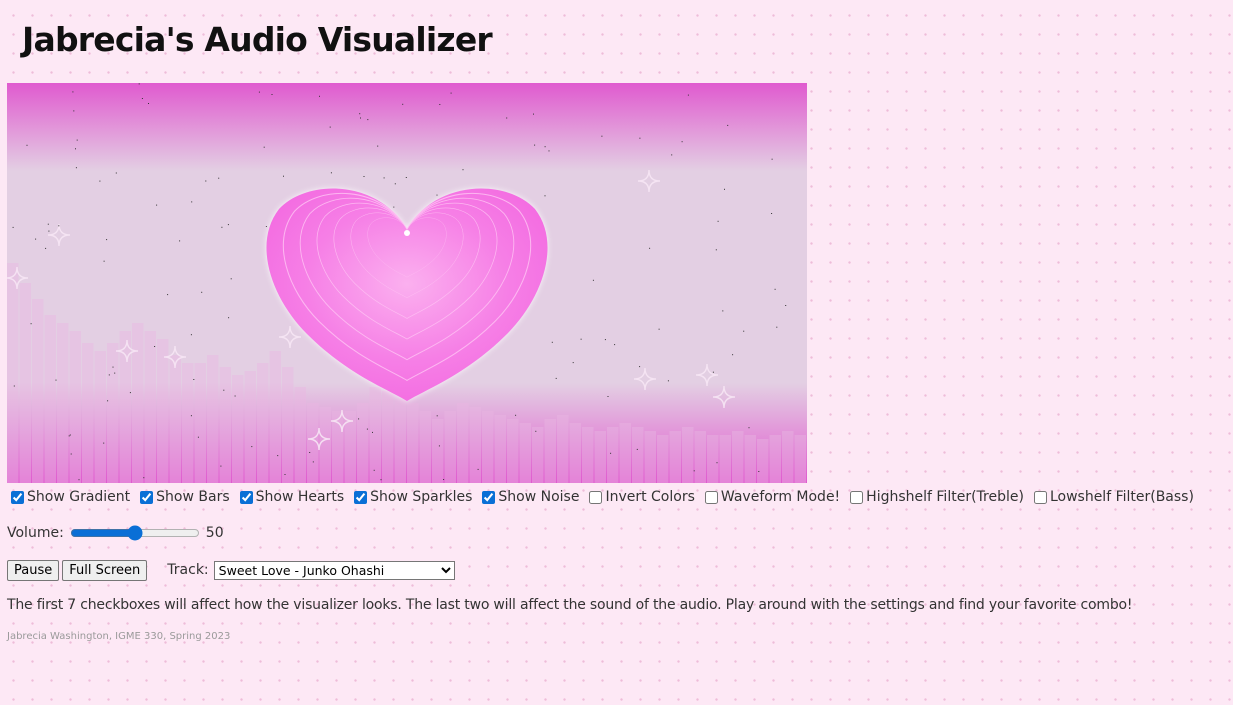 The image size is (1233, 705). What do you see at coordinates (188, 570) in the screenshot?
I see `track-label: Track:` at bounding box center [188, 570].